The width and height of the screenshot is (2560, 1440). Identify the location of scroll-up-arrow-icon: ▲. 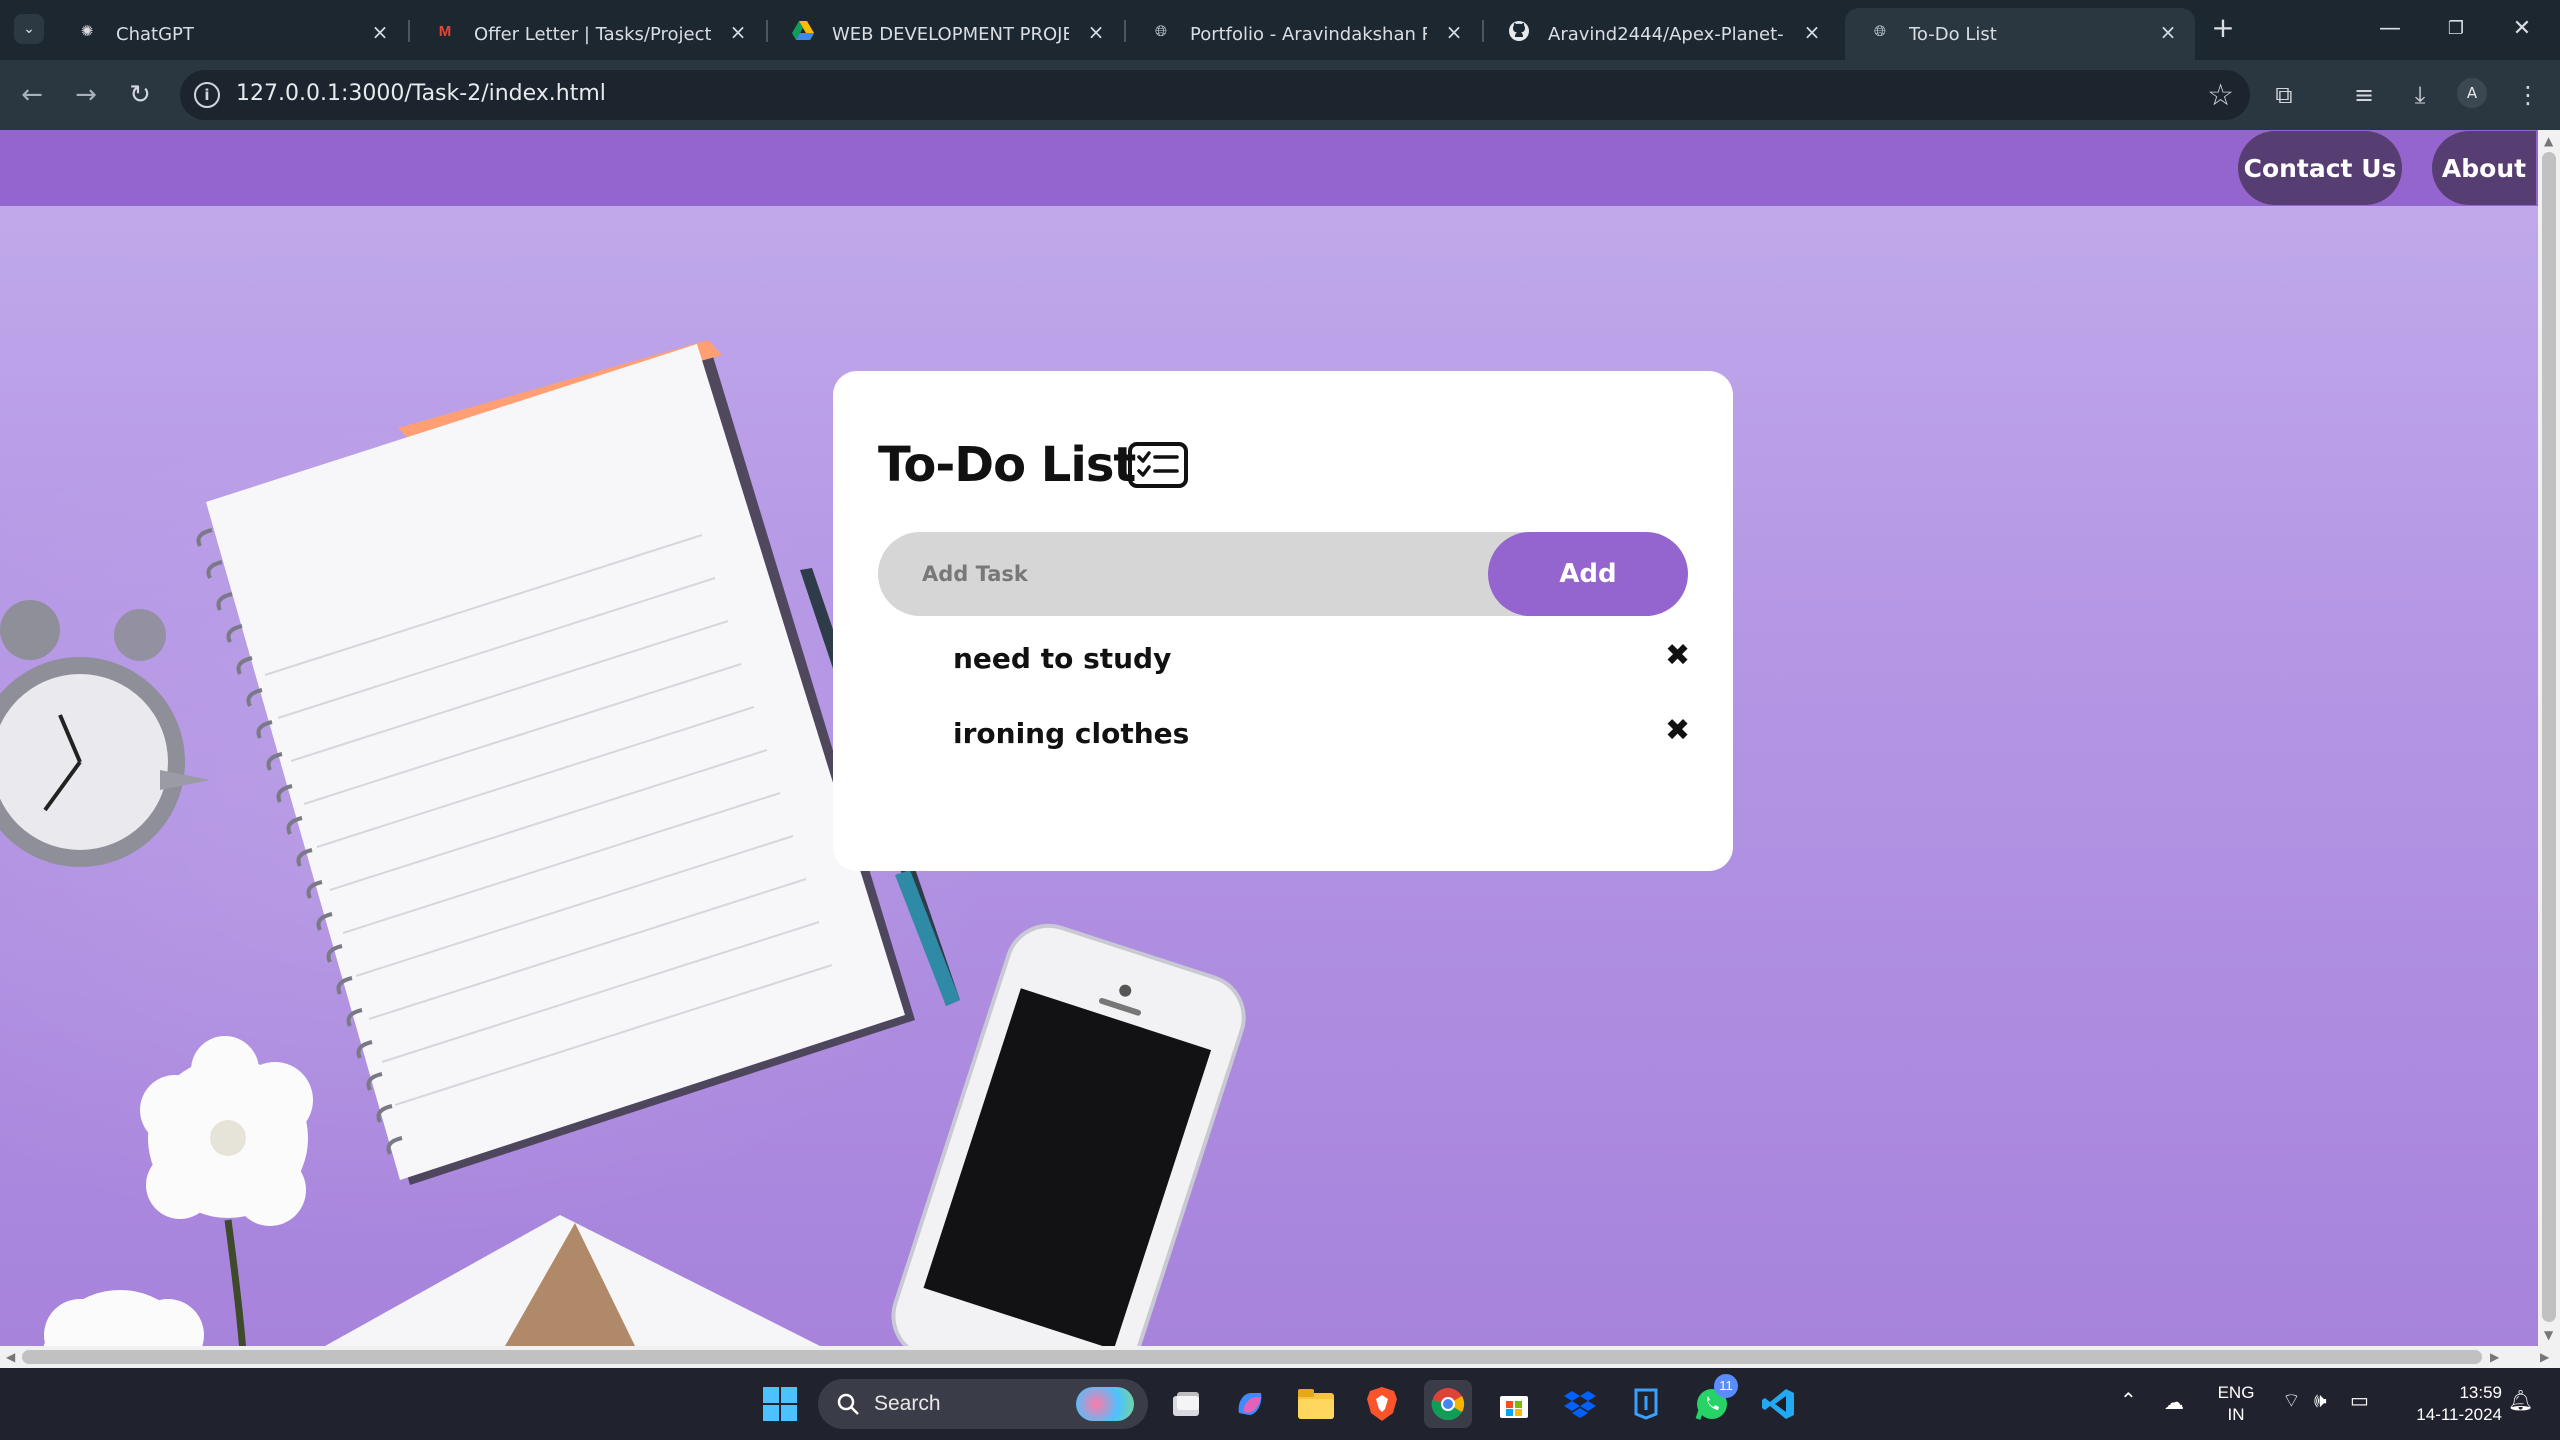
(2548, 141).